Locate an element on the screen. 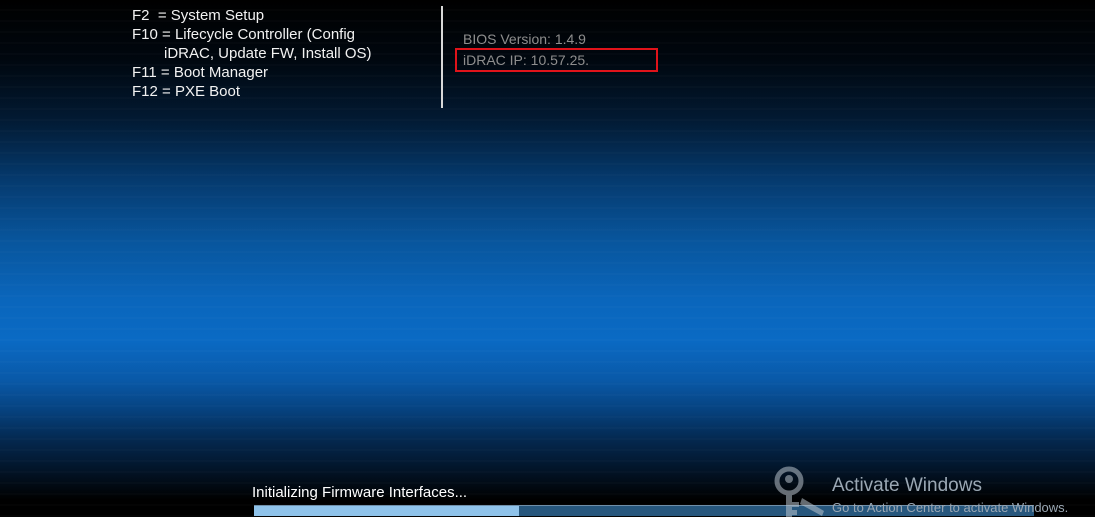 The image size is (1095, 517). activate-windows-title: Activate Windows is located at coordinates (907, 485).